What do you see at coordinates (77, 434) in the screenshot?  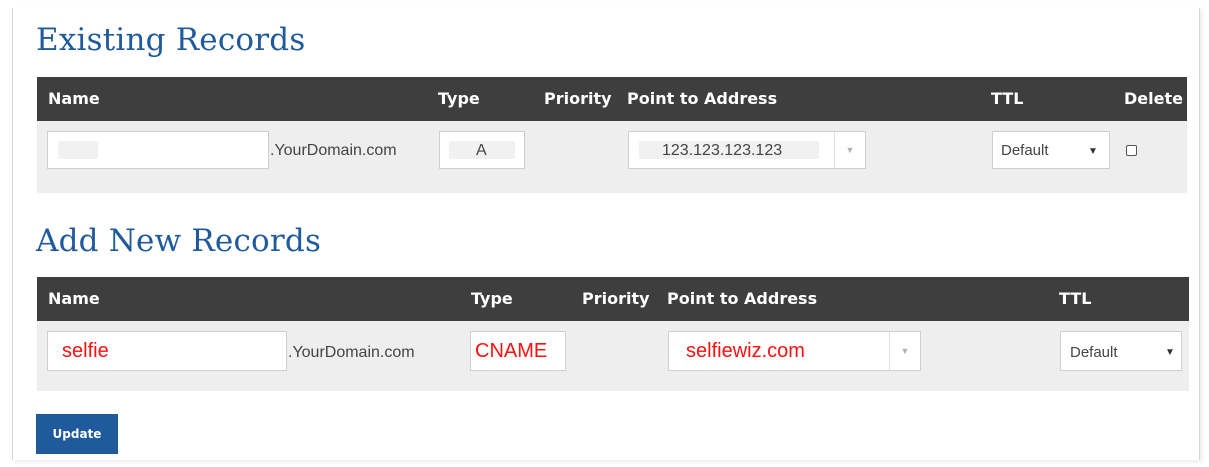 I see `update-button: Update` at bounding box center [77, 434].